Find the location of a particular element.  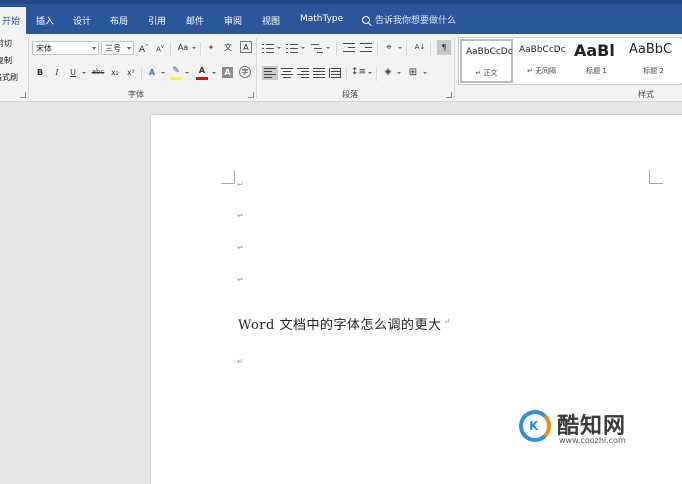

highlight-button: ✎ is located at coordinates (176, 72).